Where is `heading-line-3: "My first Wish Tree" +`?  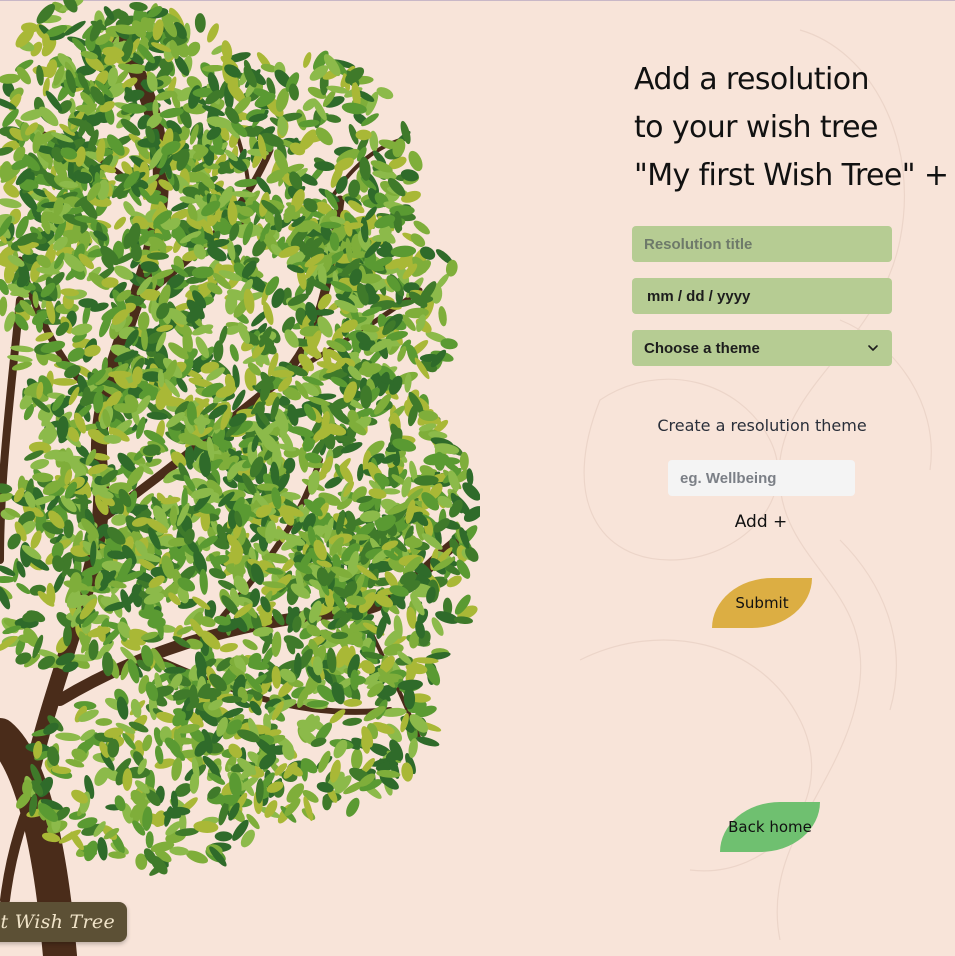
heading-line-3: "My first Wish Tree" + is located at coordinates (791, 175).